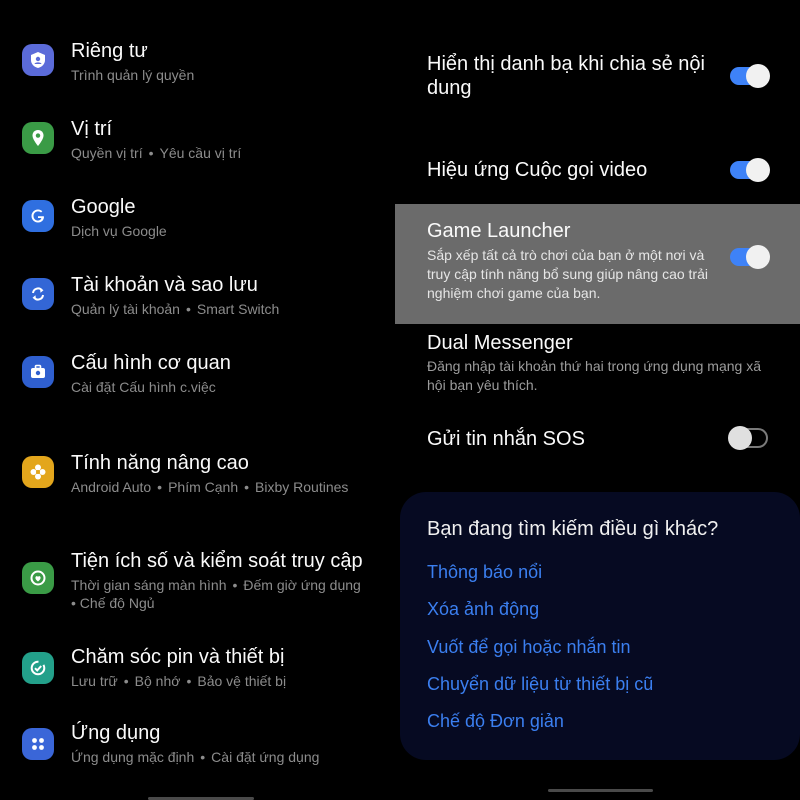 This screenshot has height=800, width=800. I want to click on menu-item-title: Tính năng nâng cao, so click(160, 463).